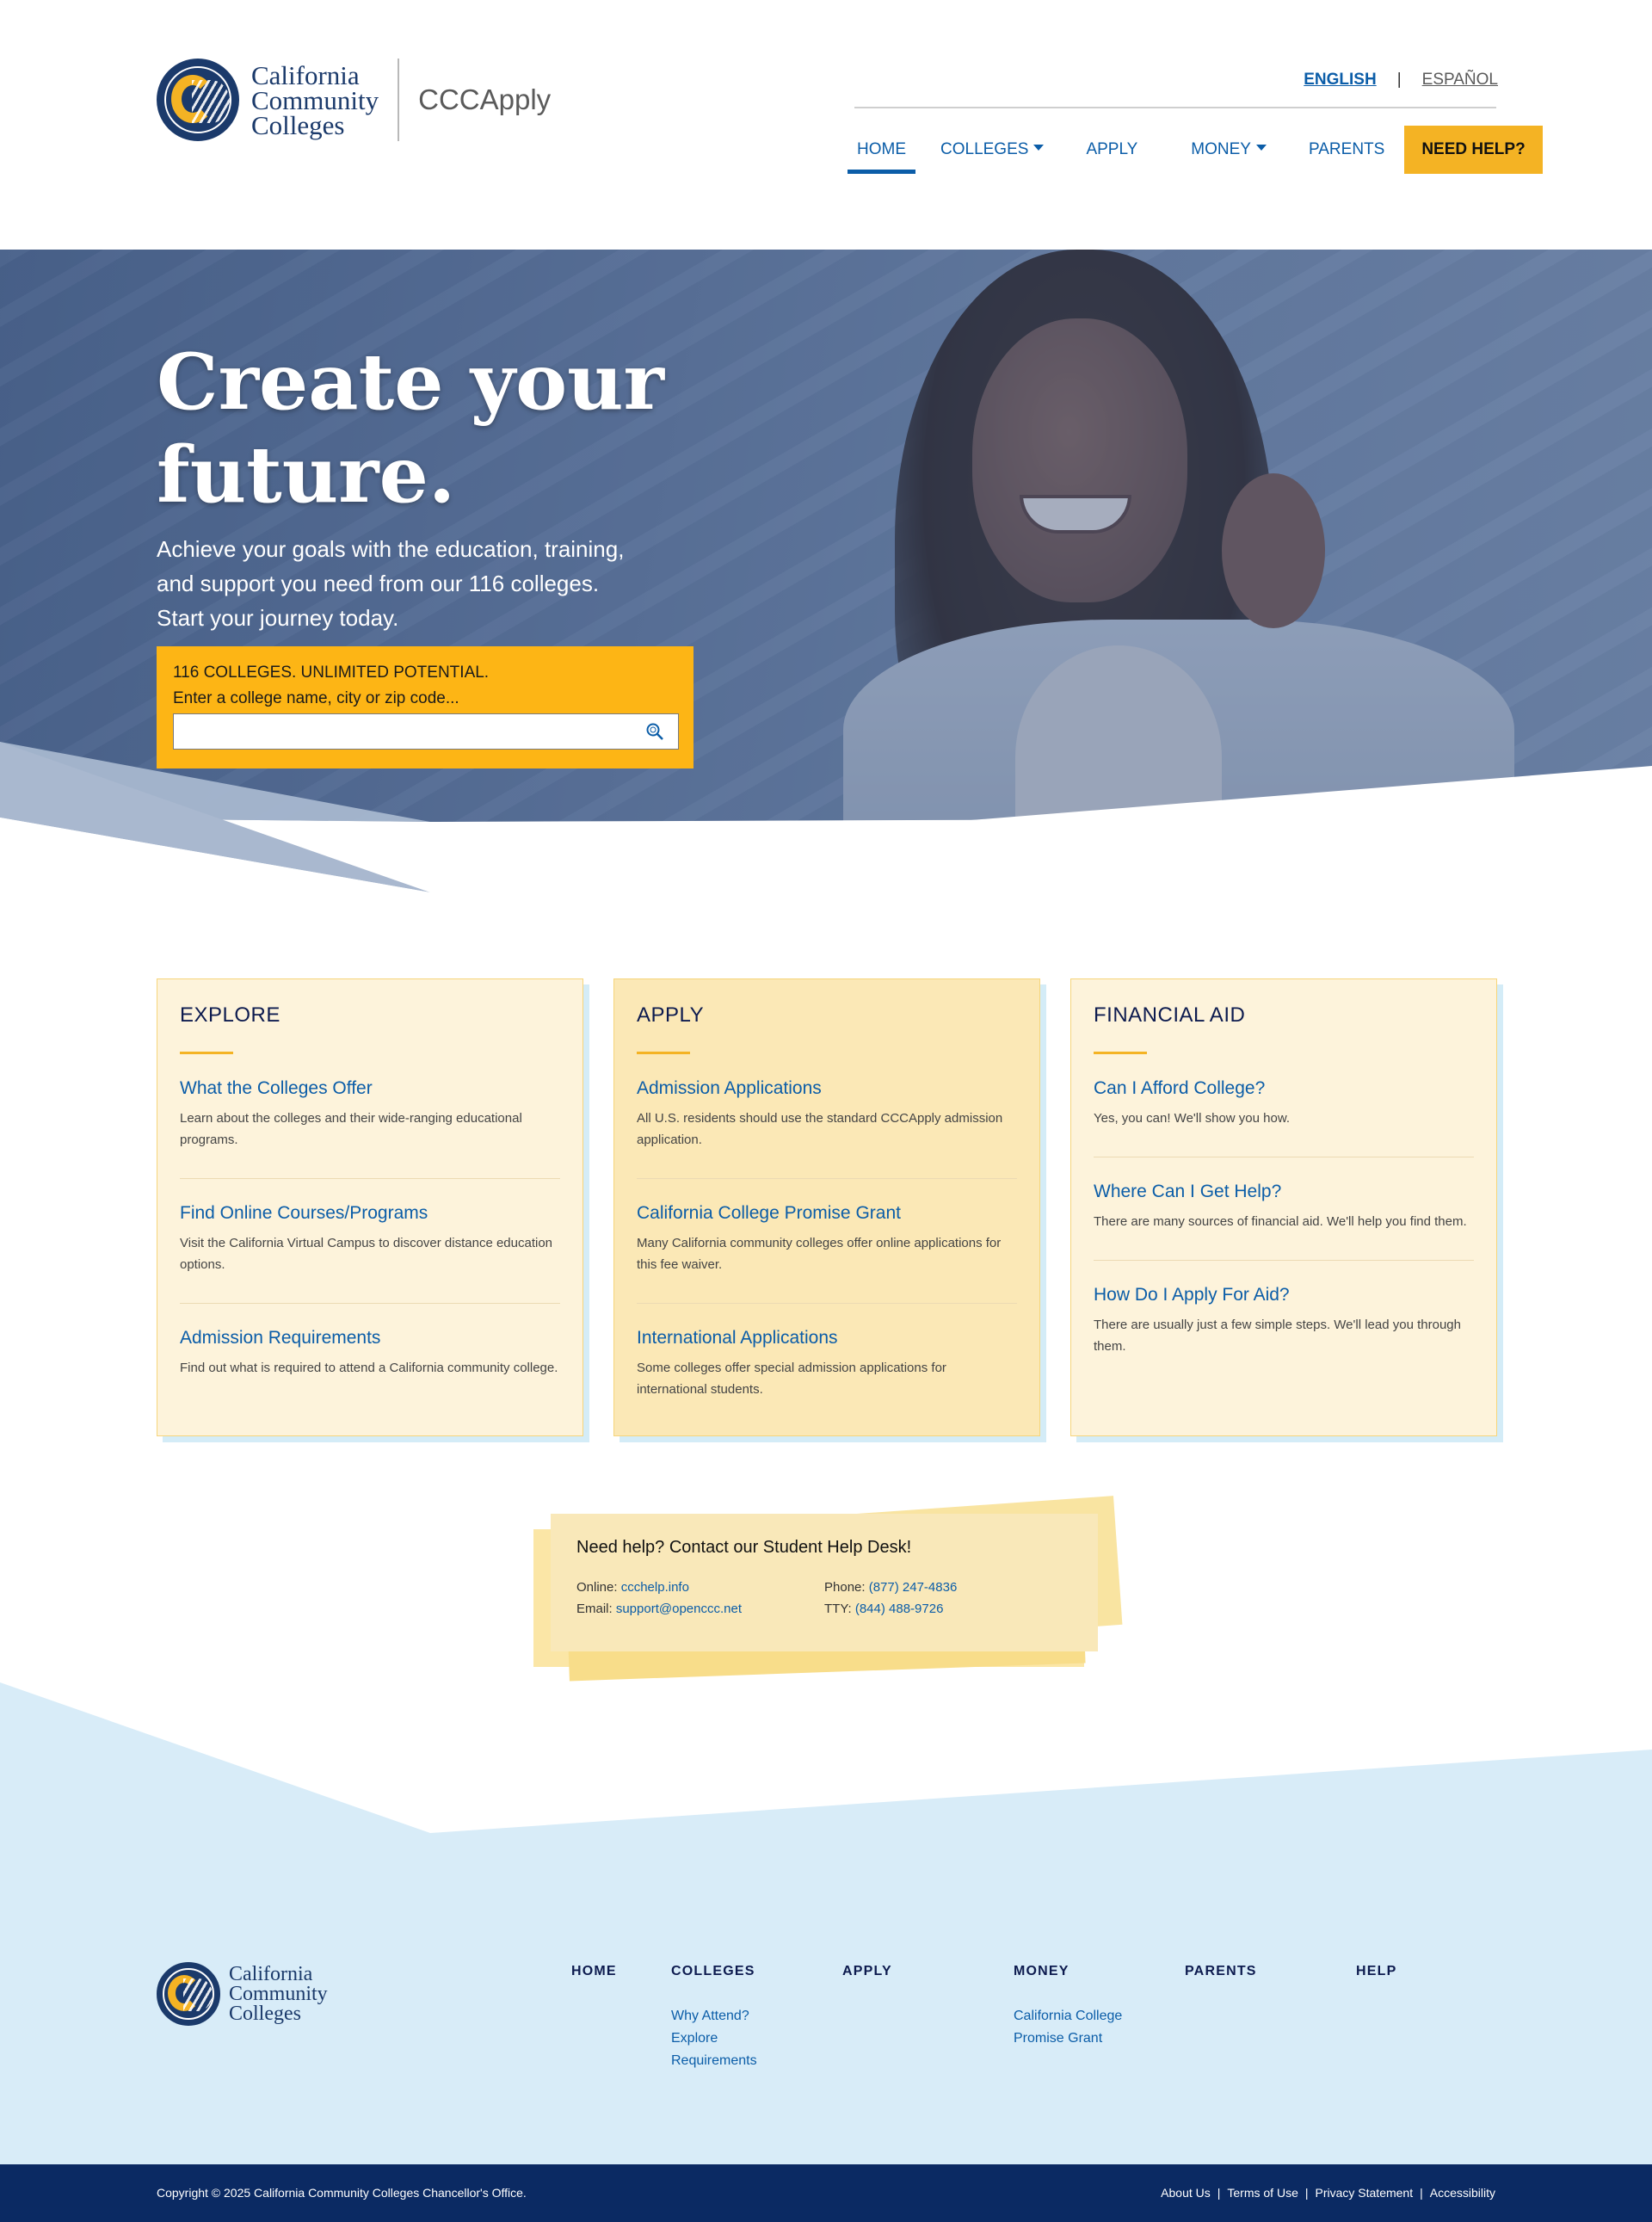 This screenshot has height=2222, width=1652. Describe the element at coordinates (278, 1994) in the screenshot. I see `footer-logo-wordmark: California Community Colleges` at that location.